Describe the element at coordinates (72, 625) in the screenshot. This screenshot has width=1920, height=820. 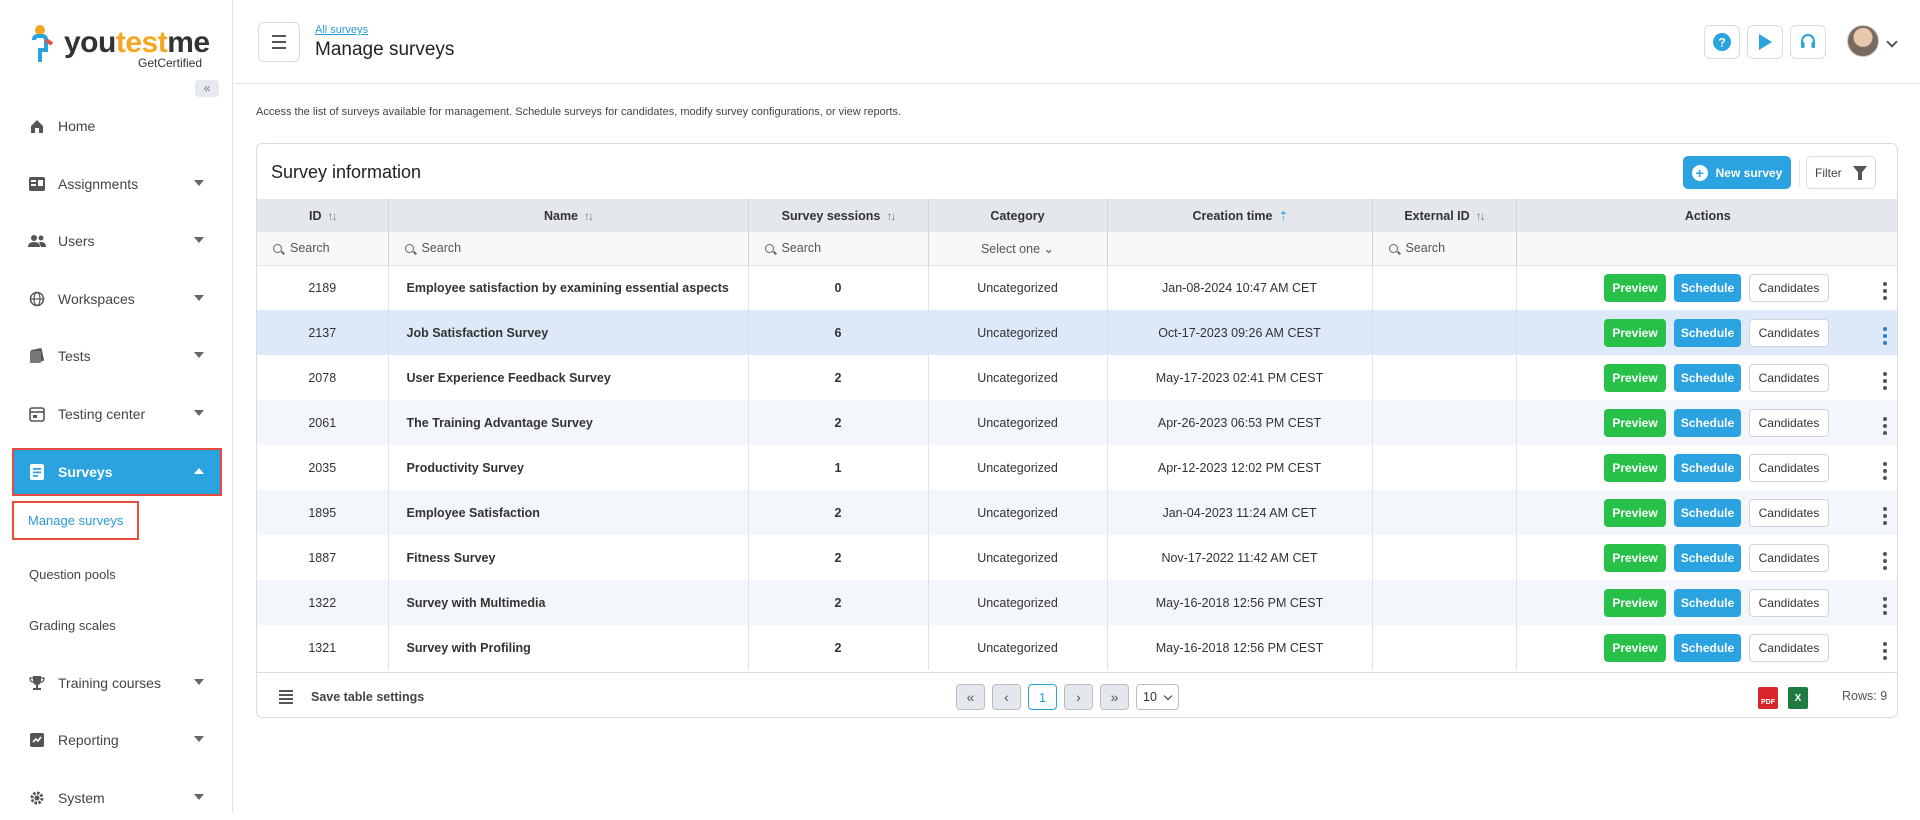
I see `sidebar-subitem-grading-scales: Grading scales` at that location.